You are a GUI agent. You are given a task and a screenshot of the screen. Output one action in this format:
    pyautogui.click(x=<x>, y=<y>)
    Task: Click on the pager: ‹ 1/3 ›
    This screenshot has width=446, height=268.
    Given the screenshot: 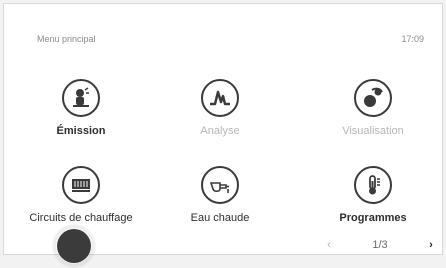 What is the action you would take?
    pyautogui.click(x=380, y=245)
    